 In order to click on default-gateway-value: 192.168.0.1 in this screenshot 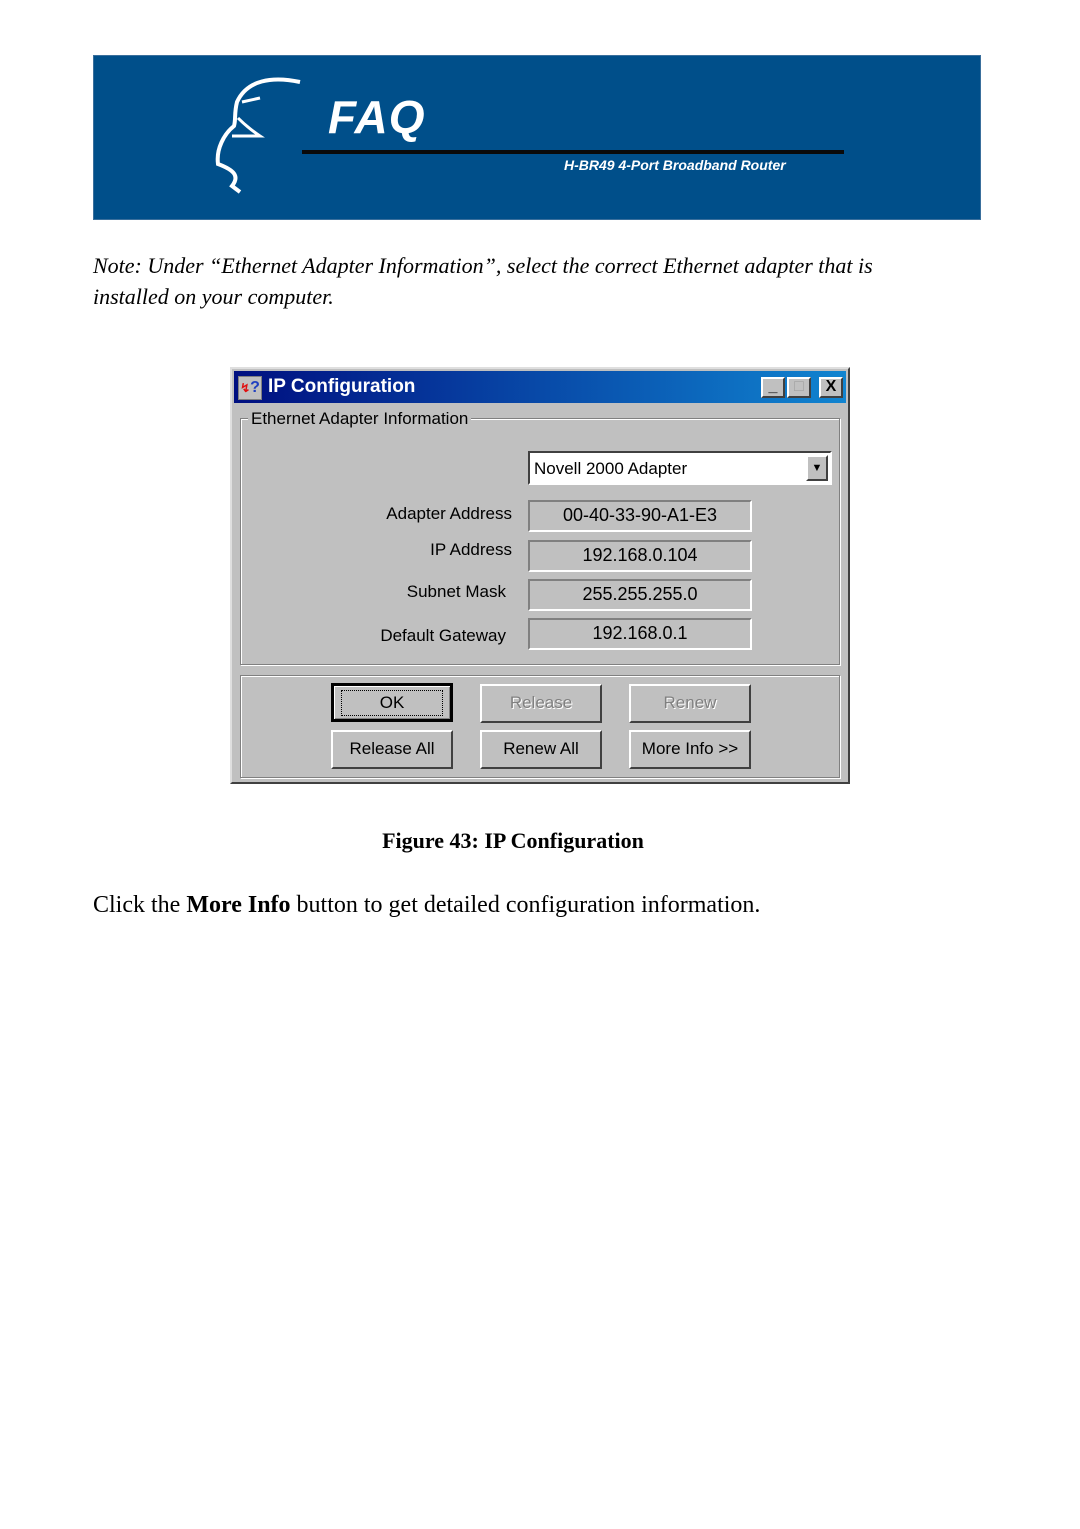, I will do `click(640, 634)`.